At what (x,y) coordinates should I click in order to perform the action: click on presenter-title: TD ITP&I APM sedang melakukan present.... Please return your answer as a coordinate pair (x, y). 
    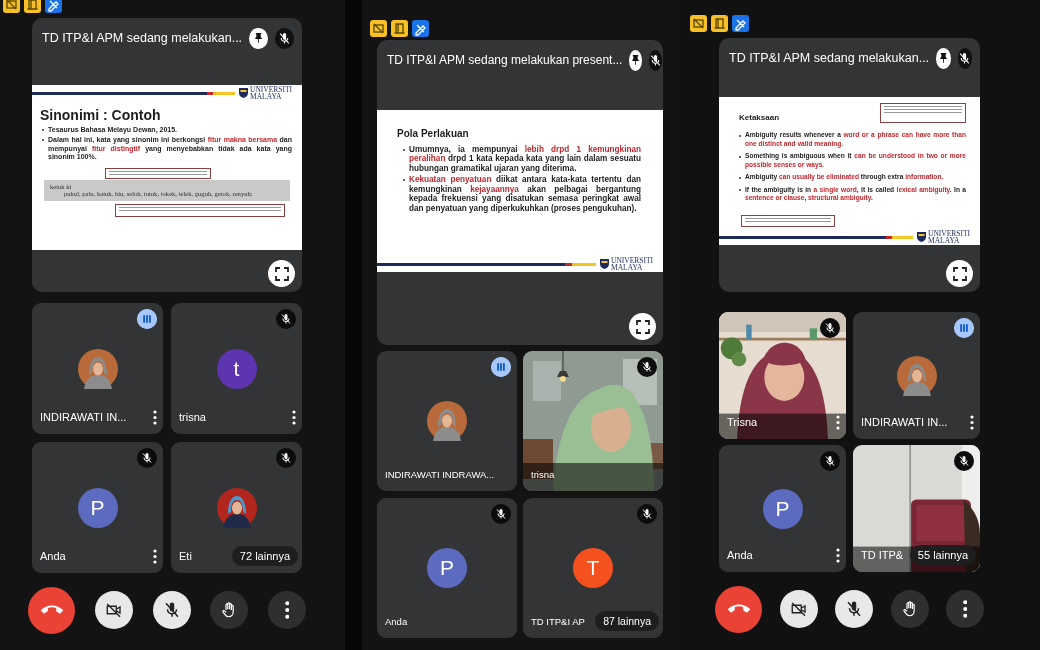
    Looking at the image, I should click on (505, 60).